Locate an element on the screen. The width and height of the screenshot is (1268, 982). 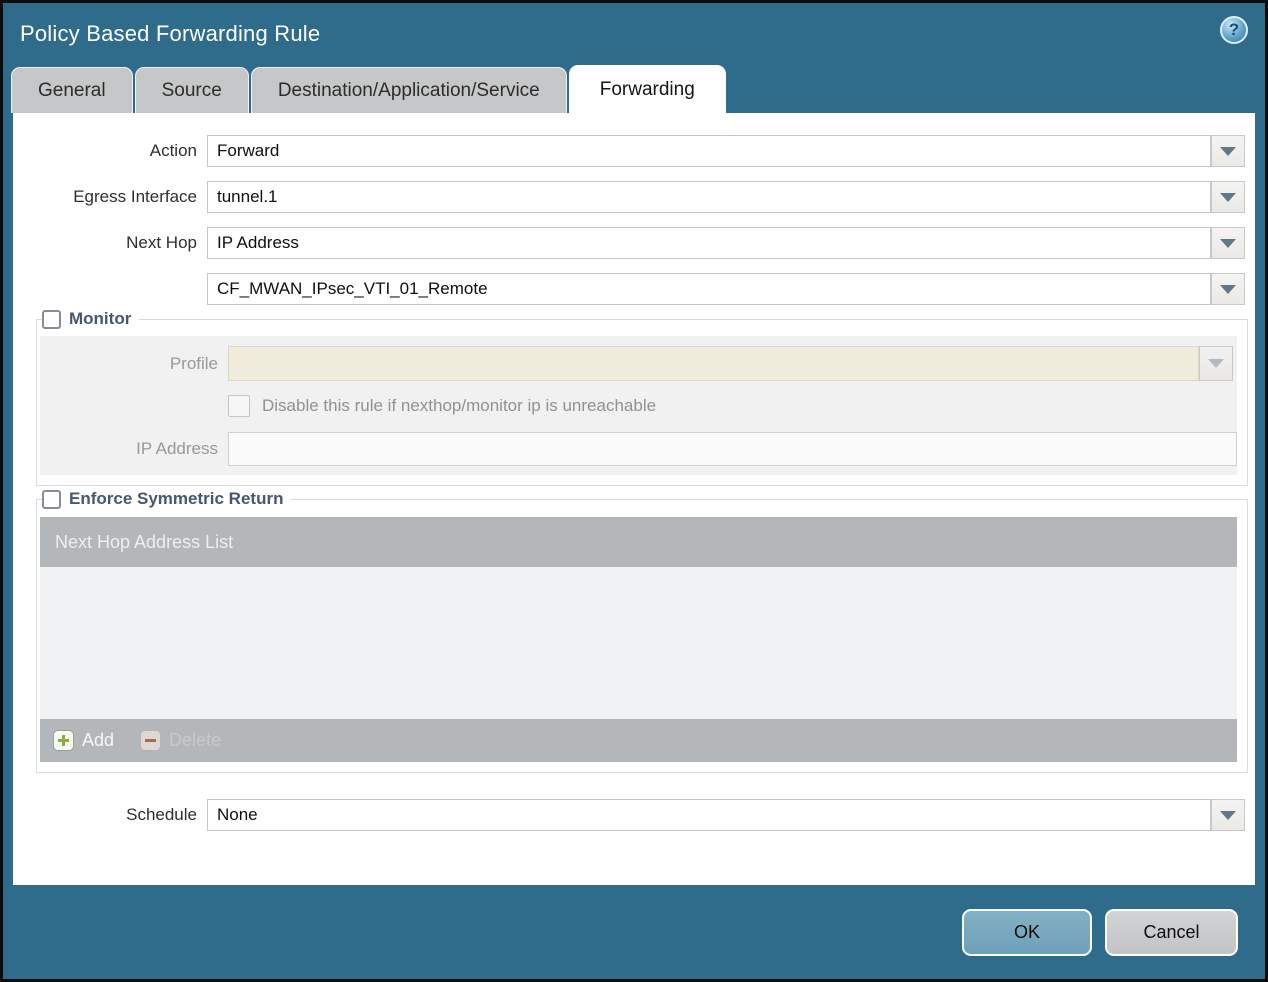
profile-combo is located at coordinates (730, 363).